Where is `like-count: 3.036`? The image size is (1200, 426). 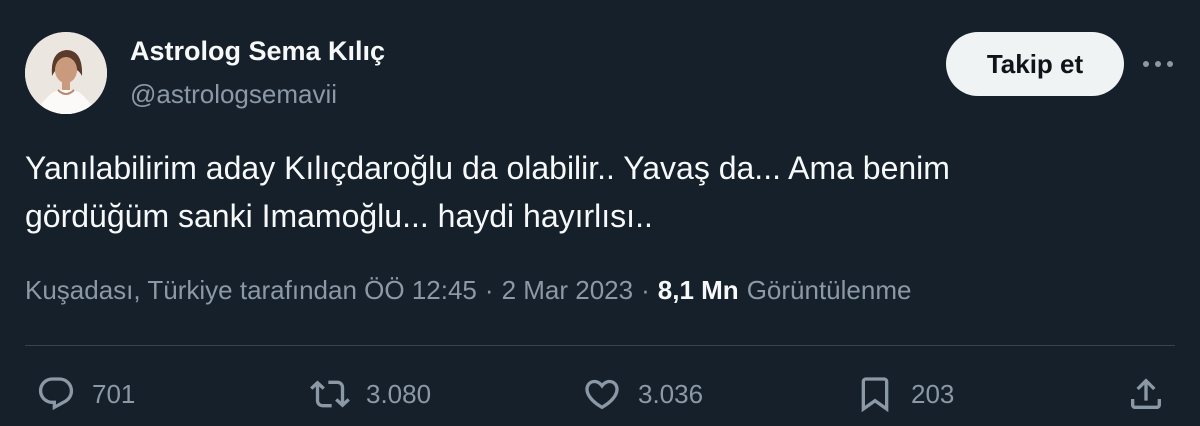 like-count: 3.036 is located at coordinates (671, 393).